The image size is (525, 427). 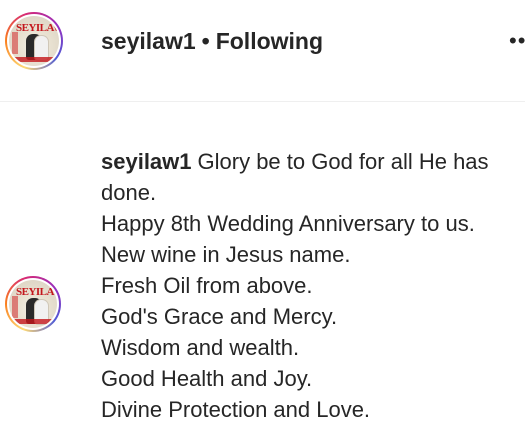 I want to click on username-link: seyilaw1, so click(x=148, y=41).